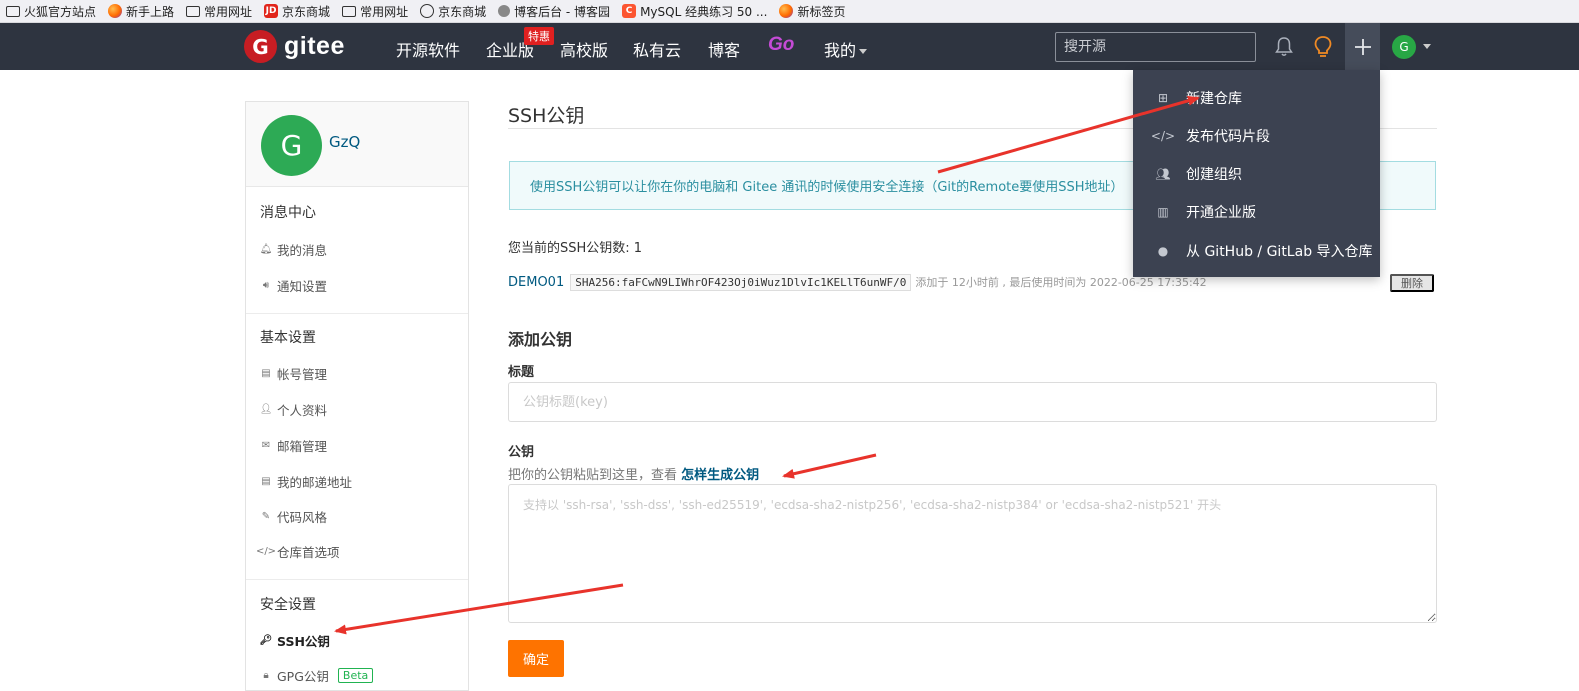 The image size is (1579, 691). I want to click on beta-badge: Beta, so click(355, 675).